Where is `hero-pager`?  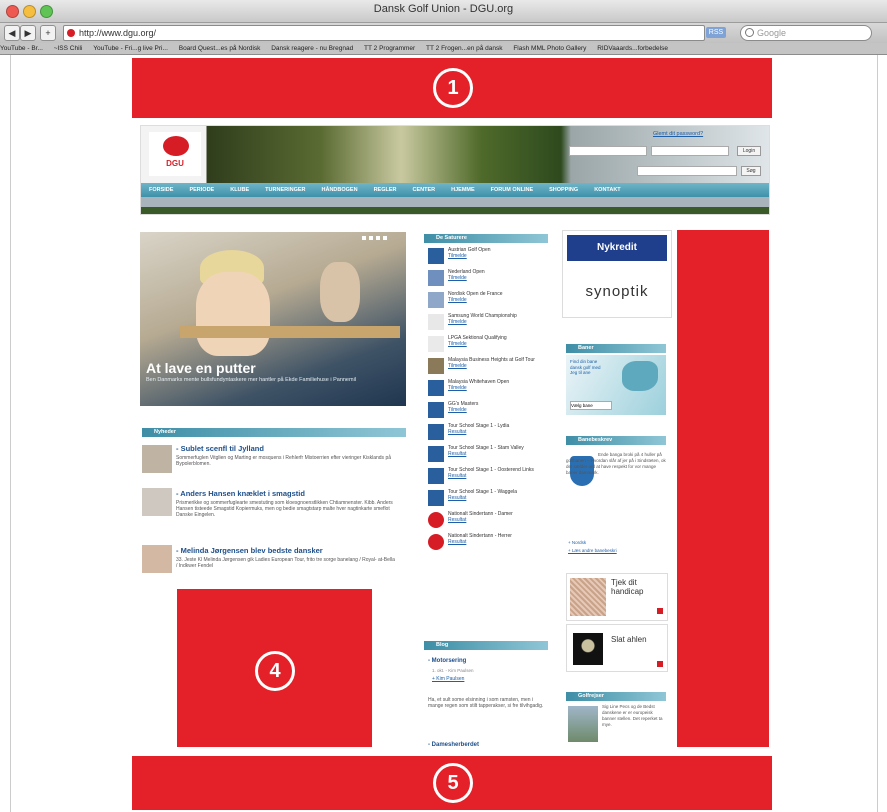 hero-pager is located at coordinates (374, 238).